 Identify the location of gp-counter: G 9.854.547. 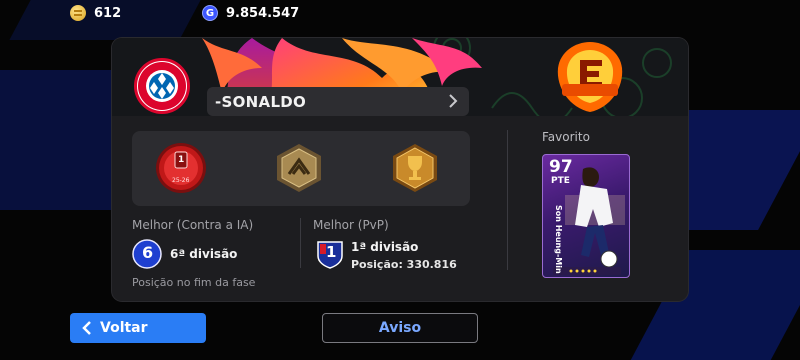
(250, 13).